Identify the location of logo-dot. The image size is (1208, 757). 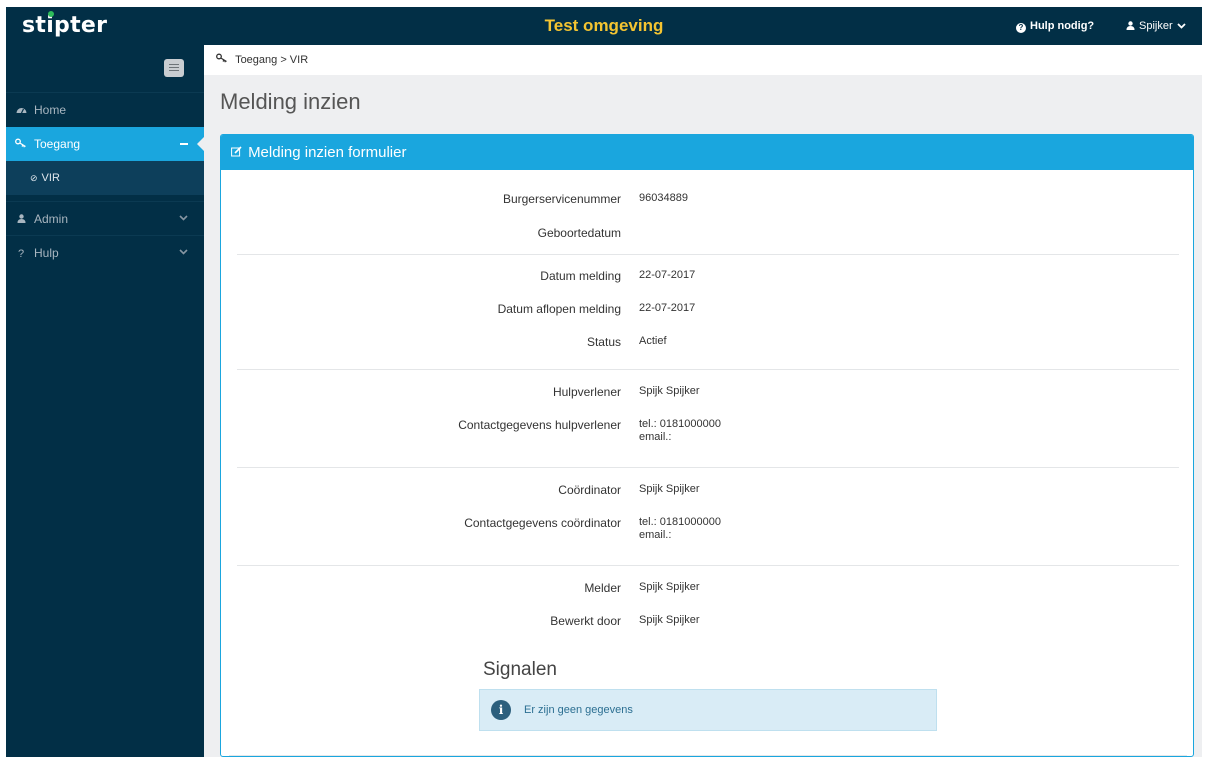
(51, 14).